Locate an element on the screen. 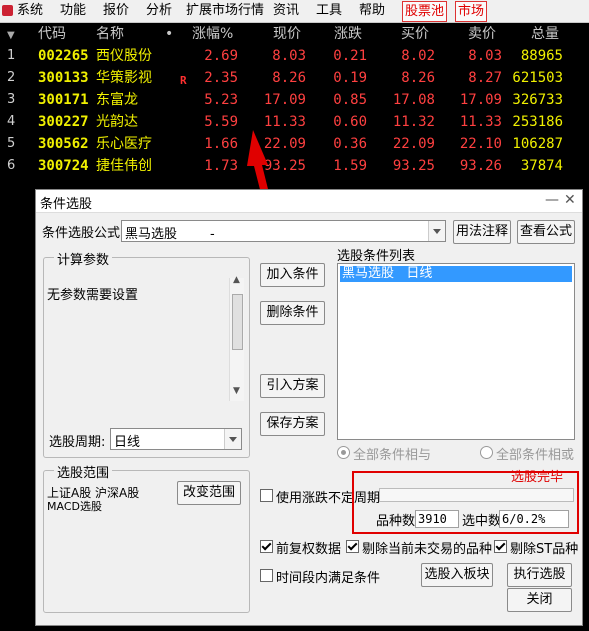 The height and width of the screenshot is (631, 589). params-scrollbar: ▲ ▼ is located at coordinates (236, 338).